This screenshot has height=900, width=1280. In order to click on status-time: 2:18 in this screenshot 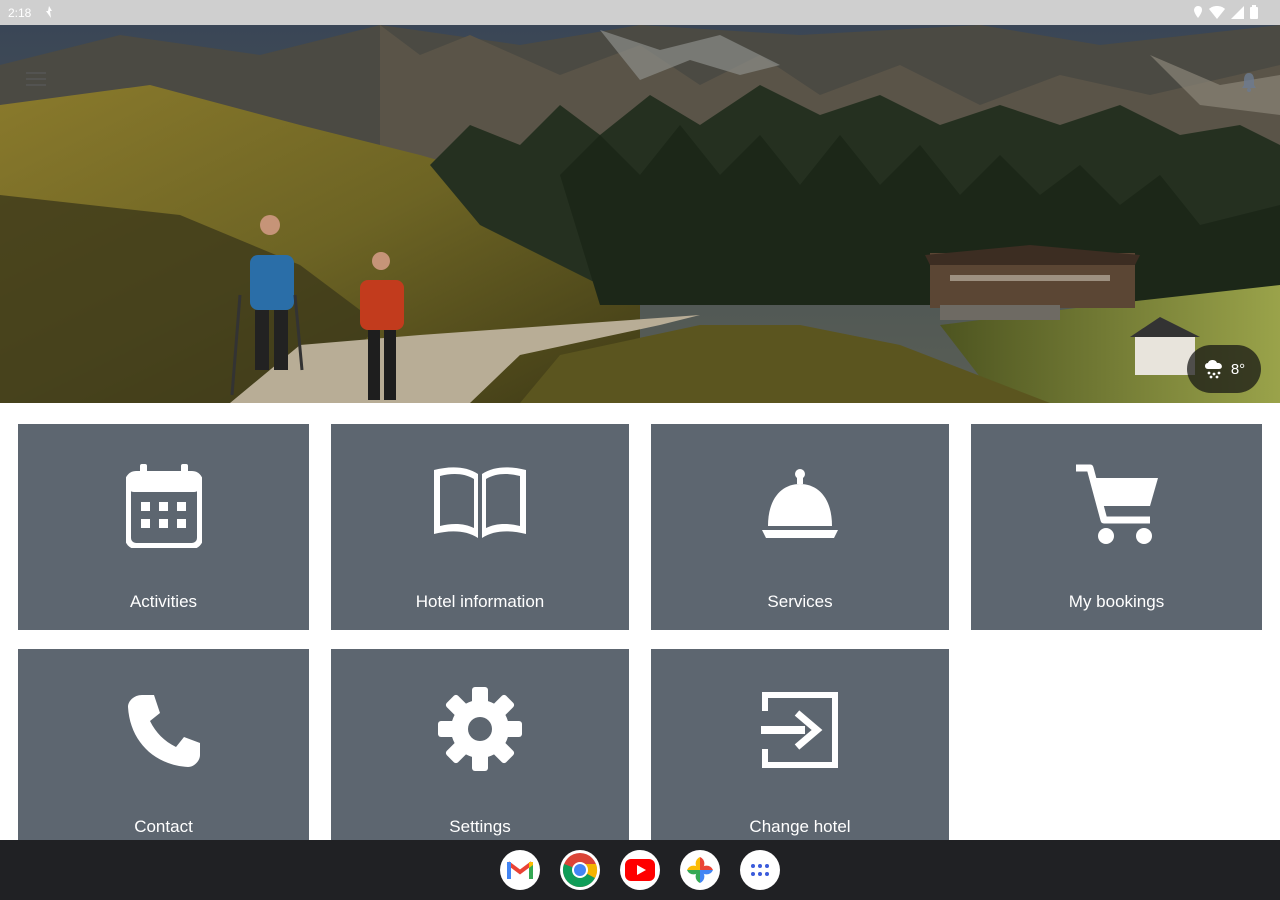, I will do `click(20, 13)`.